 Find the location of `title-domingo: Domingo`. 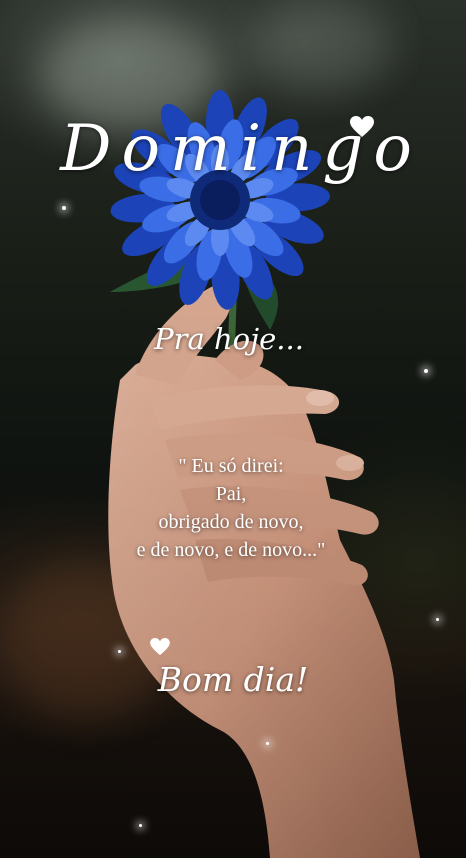

title-domingo: Domingo is located at coordinates (241, 149).